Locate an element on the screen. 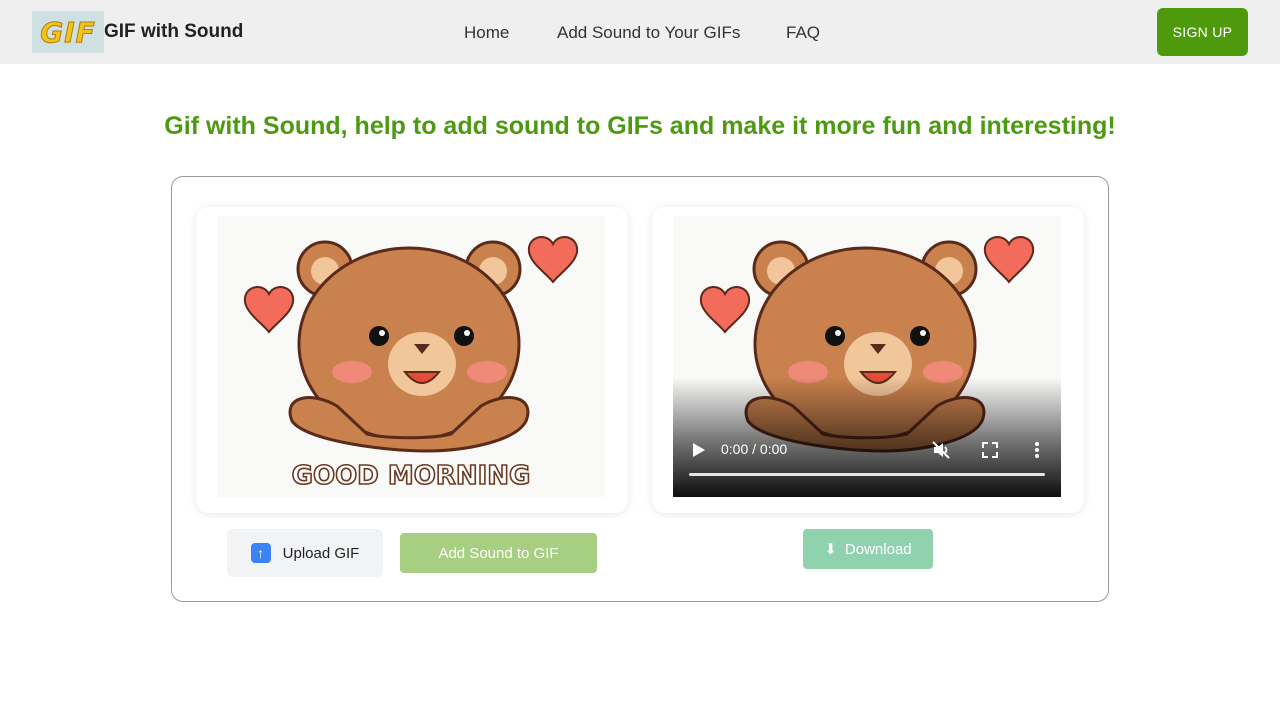 The height and width of the screenshot is (720, 1280). download-button: ⬇ Download is located at coordinates (868, 549).